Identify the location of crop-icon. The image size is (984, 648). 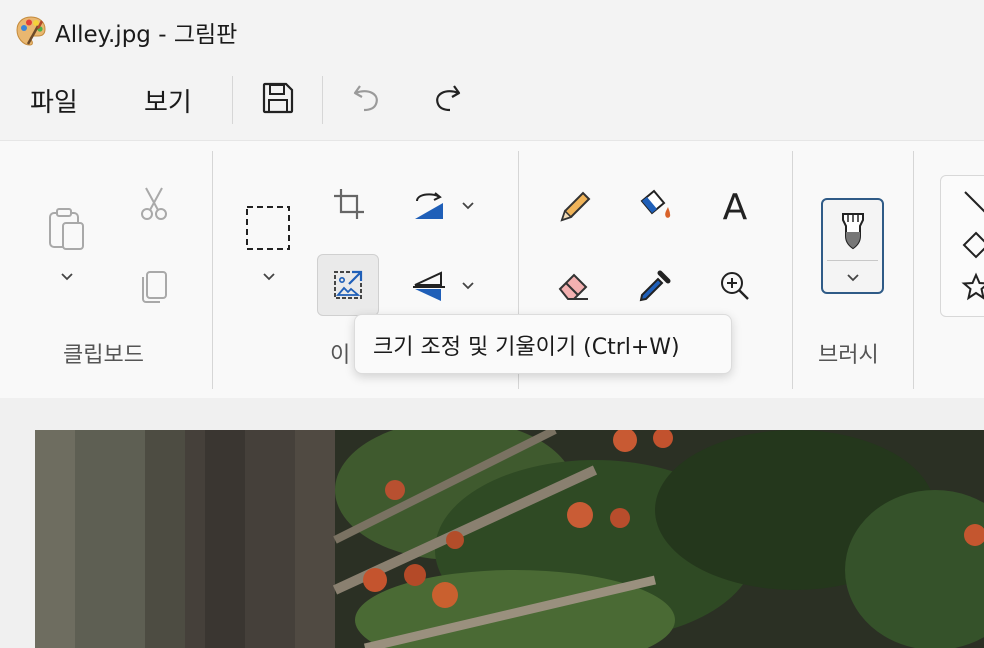
(349, 204).